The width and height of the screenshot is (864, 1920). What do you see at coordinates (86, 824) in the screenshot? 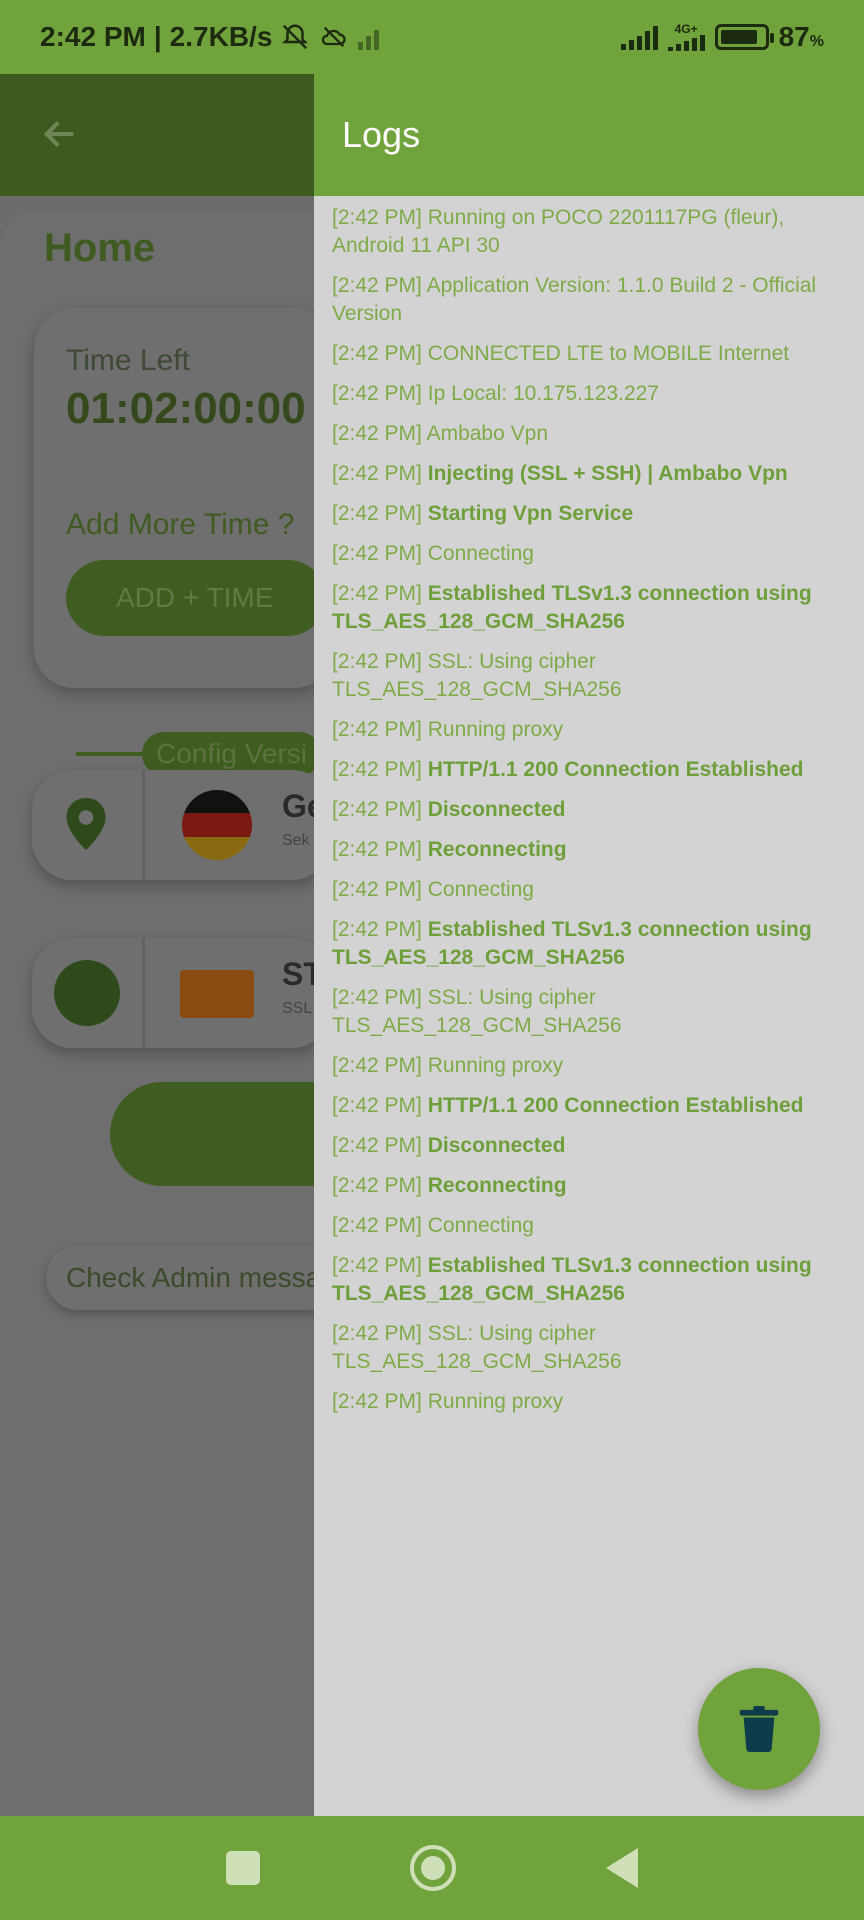
I see `location-pin-icon` at bounding box center [86, 824].